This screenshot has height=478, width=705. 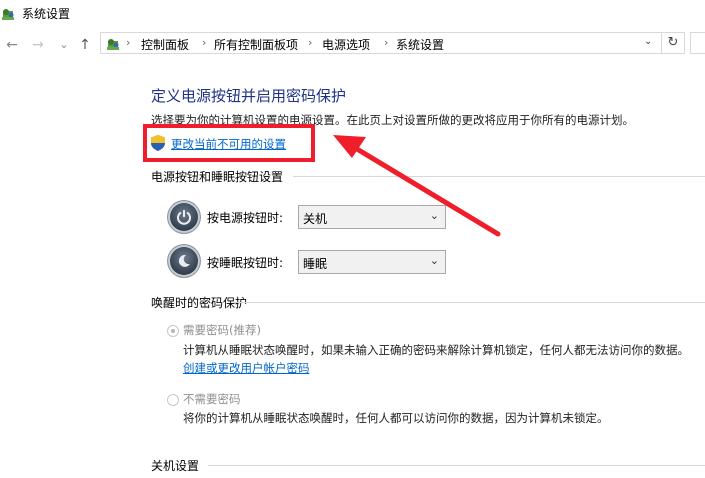 What do you see at coordinates (38, 45) in the screenshot?
I see `forward-arrow-icon: →` at bounding box center [38, 45].